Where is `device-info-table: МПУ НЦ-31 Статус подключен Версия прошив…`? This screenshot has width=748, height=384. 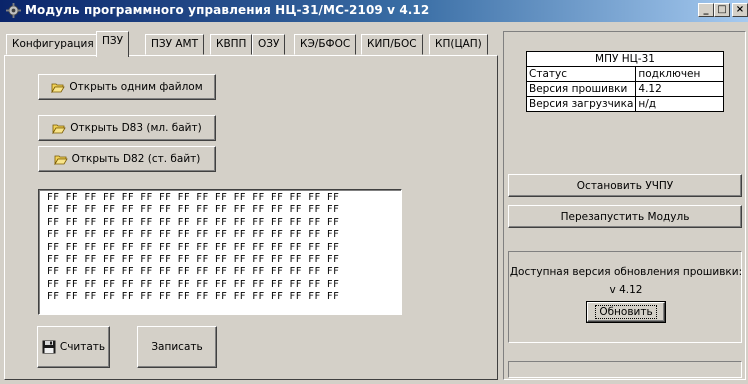 device-info-table: МПУ НЦ-31 Статус подключен Версия прошив… is located at coordinates (624, 81).